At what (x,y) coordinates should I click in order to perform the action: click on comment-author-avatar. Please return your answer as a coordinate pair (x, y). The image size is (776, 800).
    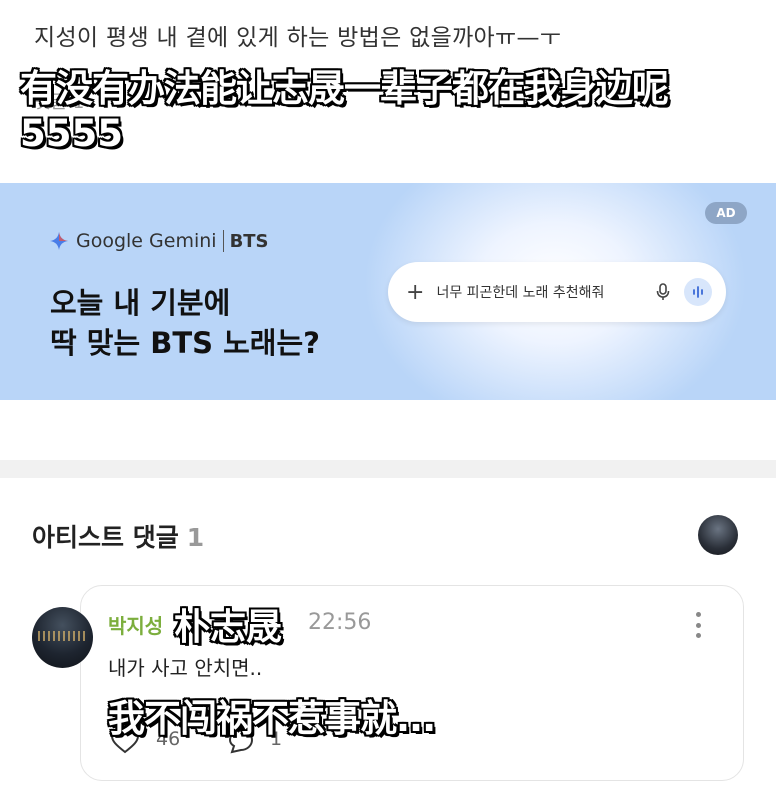
    Looking at the image, I should click on (62, 637).